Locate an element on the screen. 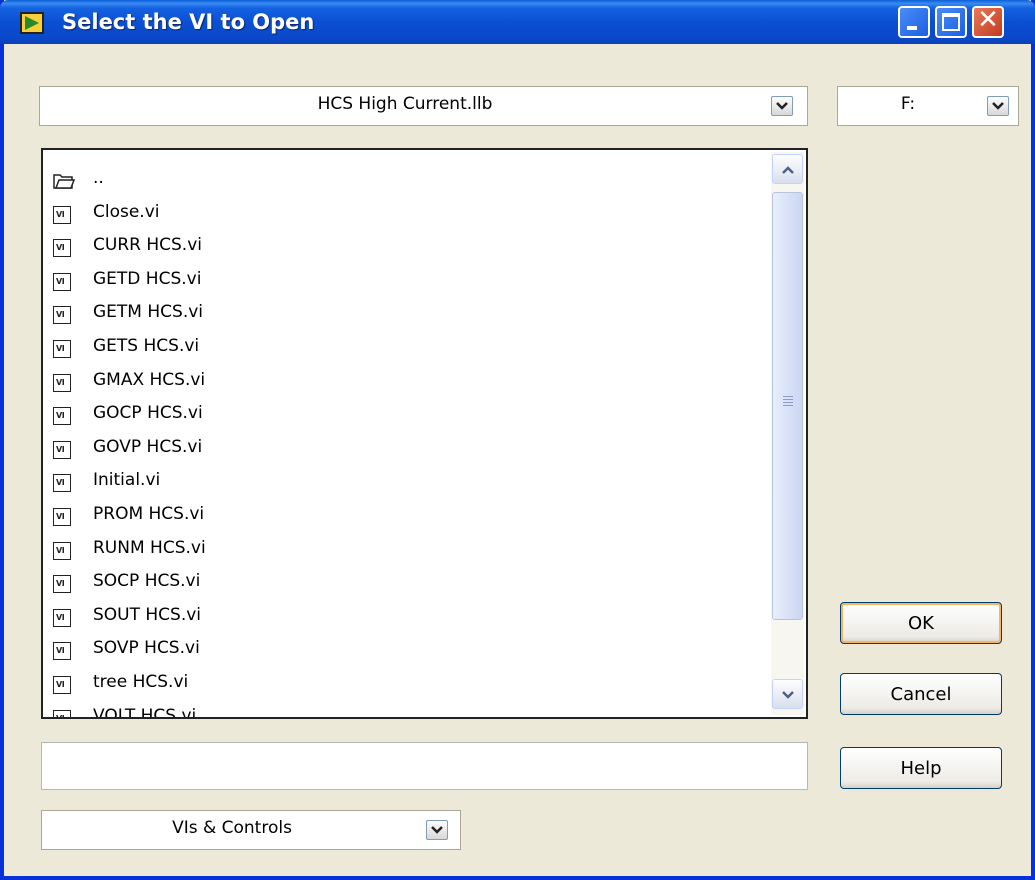 The height and width of the screenshot is (880, 1035). file-type-filter-combo: VIs & Controls is located at coordinates (251, 830).